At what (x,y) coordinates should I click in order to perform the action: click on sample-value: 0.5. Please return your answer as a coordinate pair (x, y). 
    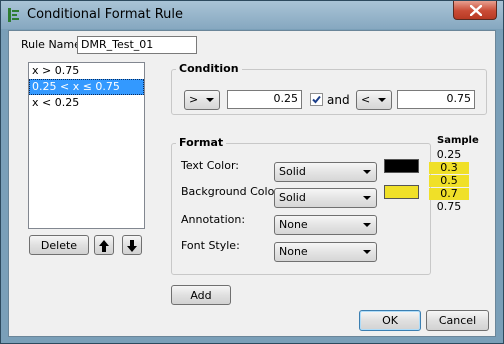
    Looking at the image, I should click on (449, 181).